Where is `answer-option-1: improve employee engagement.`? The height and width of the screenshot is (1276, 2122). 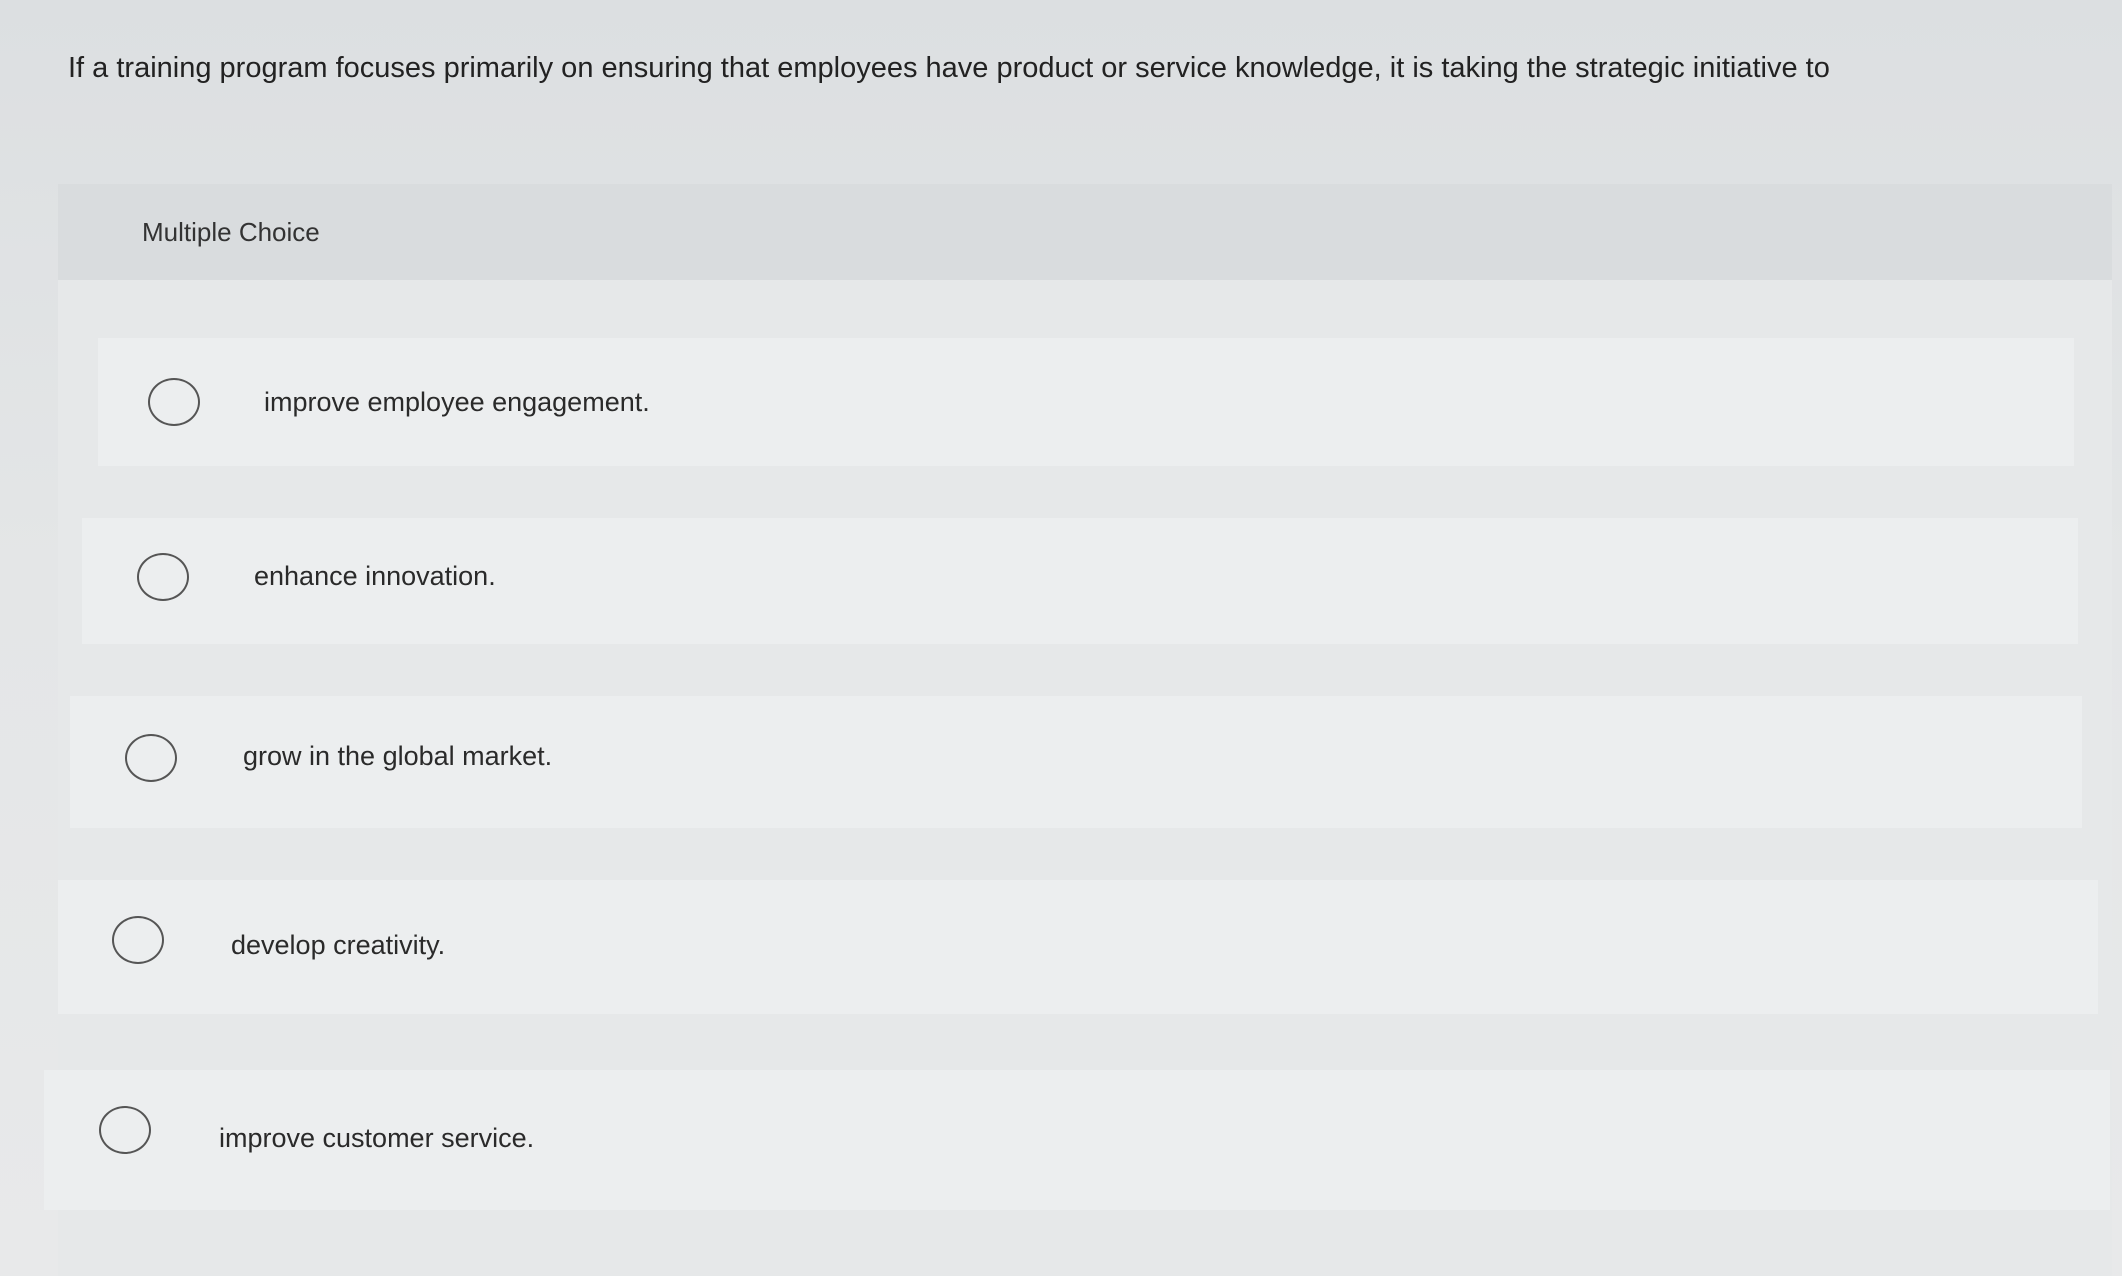 answer-option-1: improve employee engagement. is located at coordinates (1086, 402).